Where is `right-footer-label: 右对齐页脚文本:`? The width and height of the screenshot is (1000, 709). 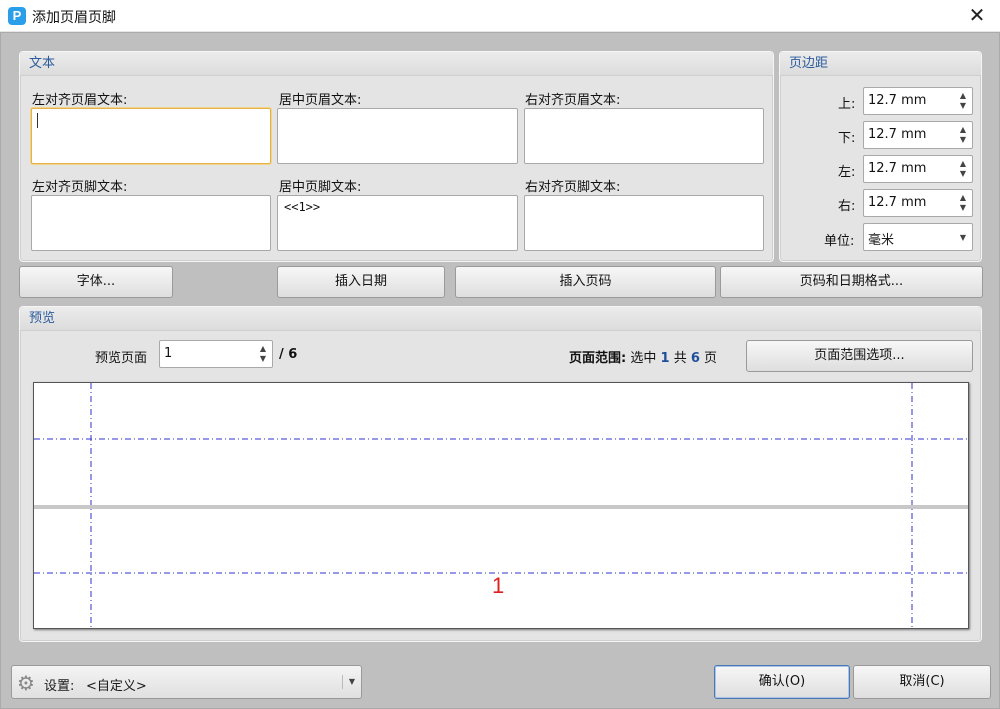
right-footer-label: 右对齐页脚文本: is located at coordinates (573, 187).